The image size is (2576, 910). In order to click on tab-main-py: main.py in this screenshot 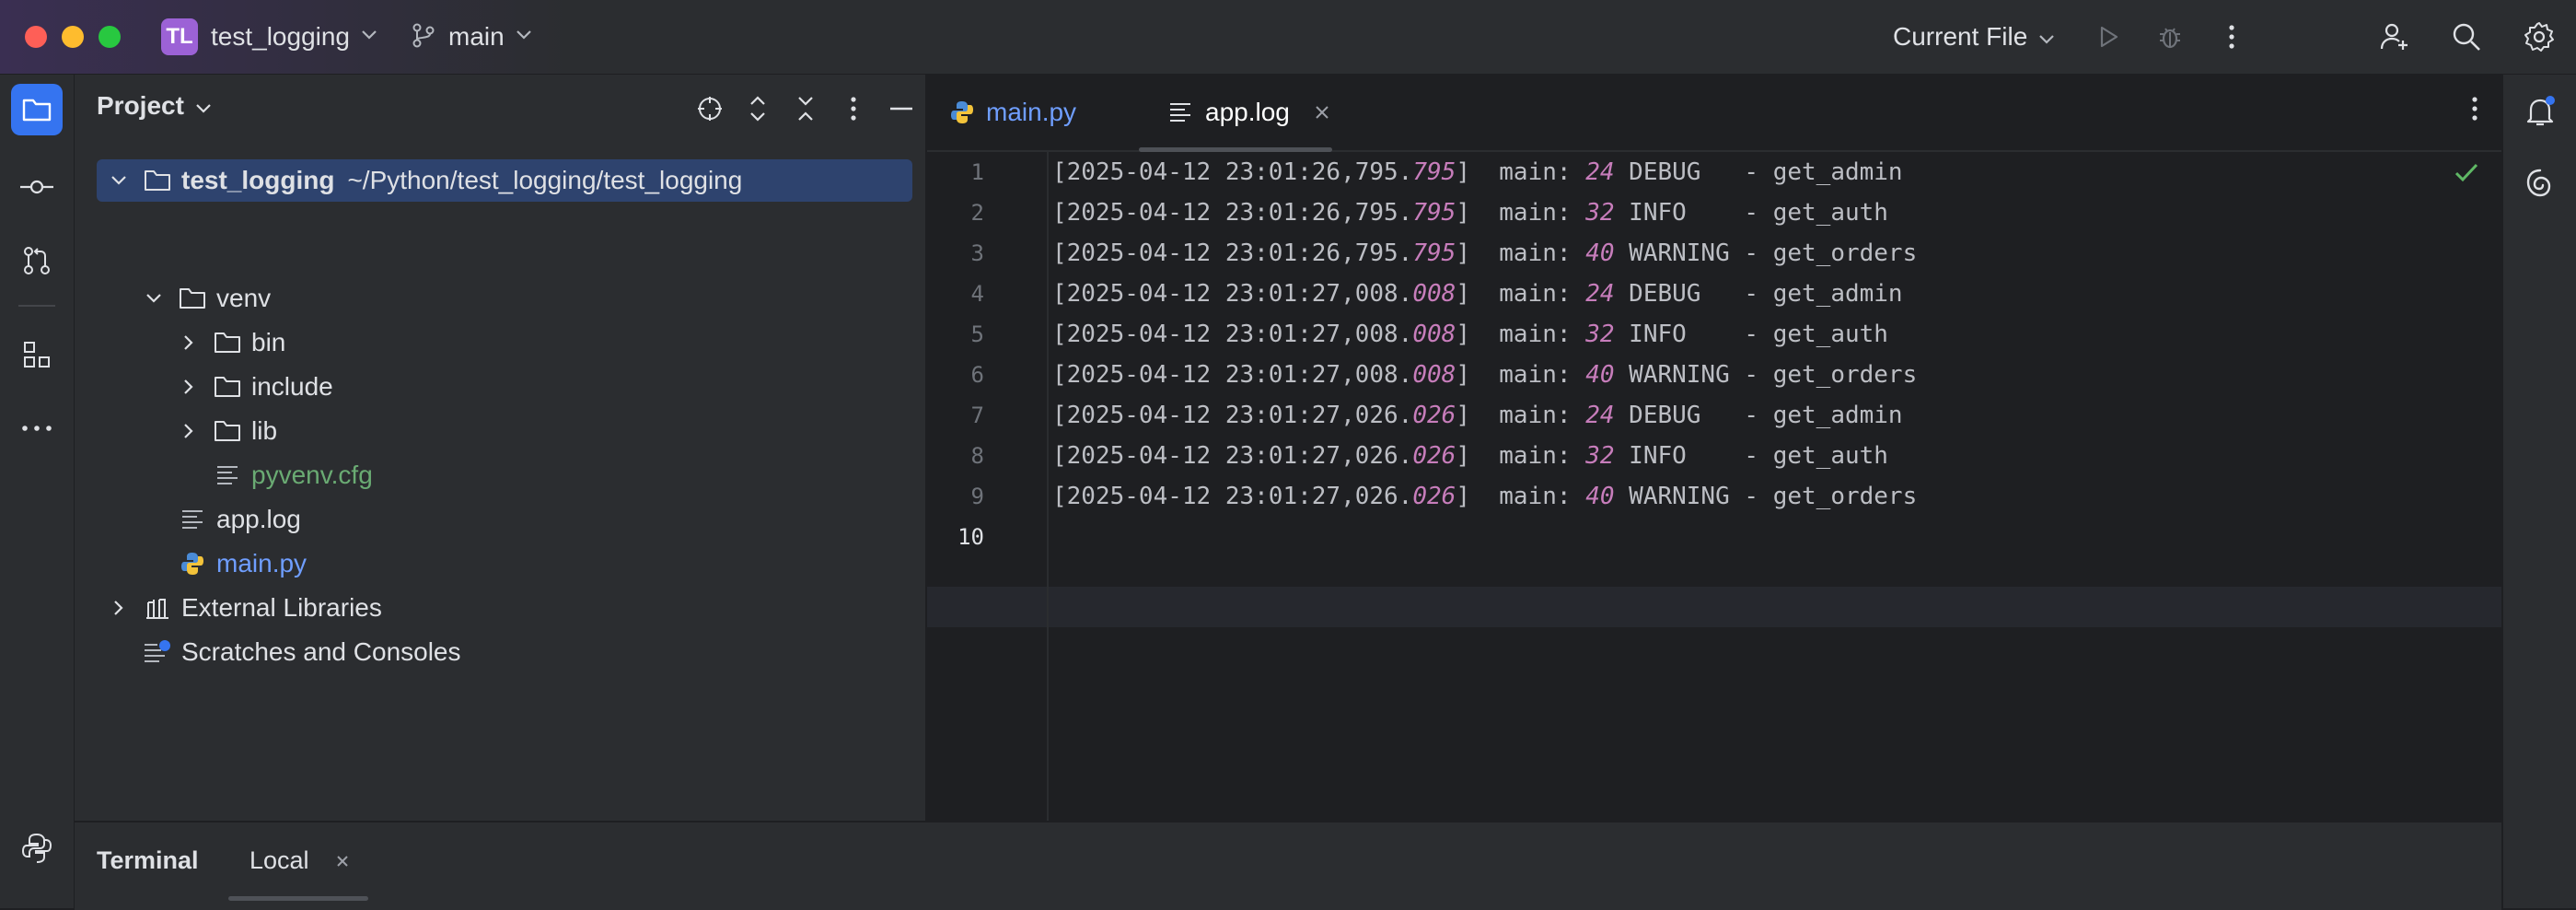, I will do `click(1041, 112)`.